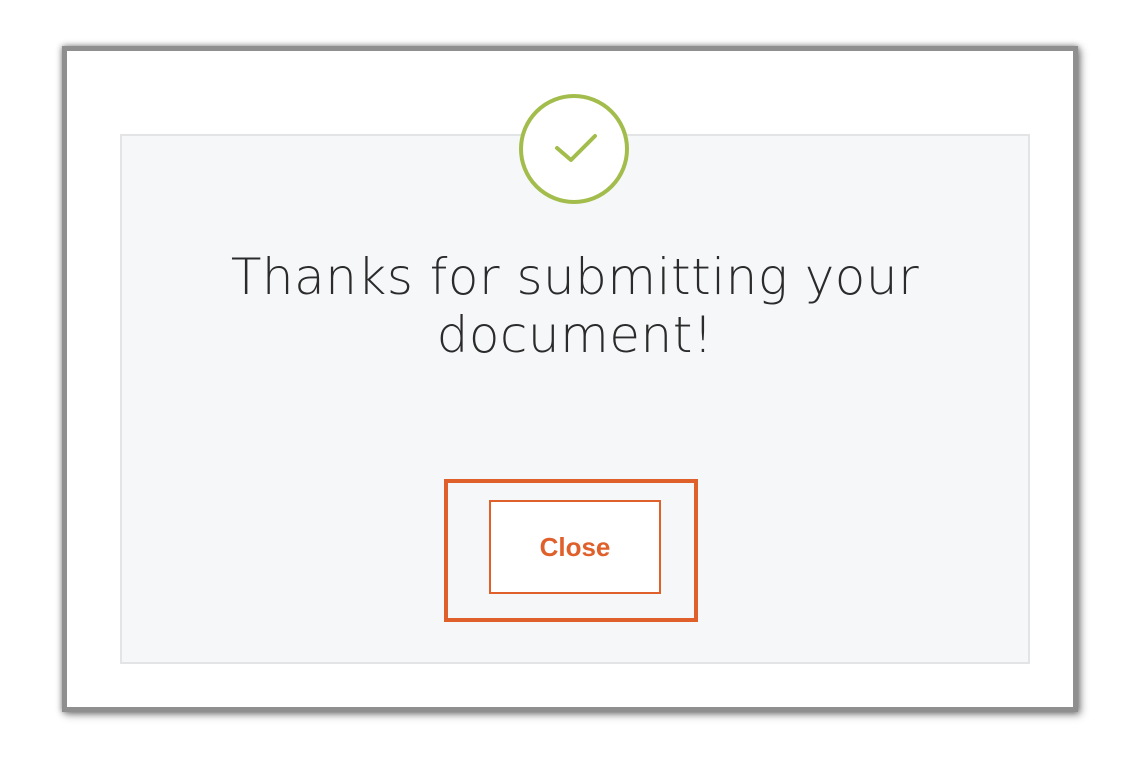 Image resolution: width=1138 pixels, height=762 pixels. What do you see at coordinates (574, 149) in the screenshot?
I see `checkmark-icon` at bounding box center [574, 149].